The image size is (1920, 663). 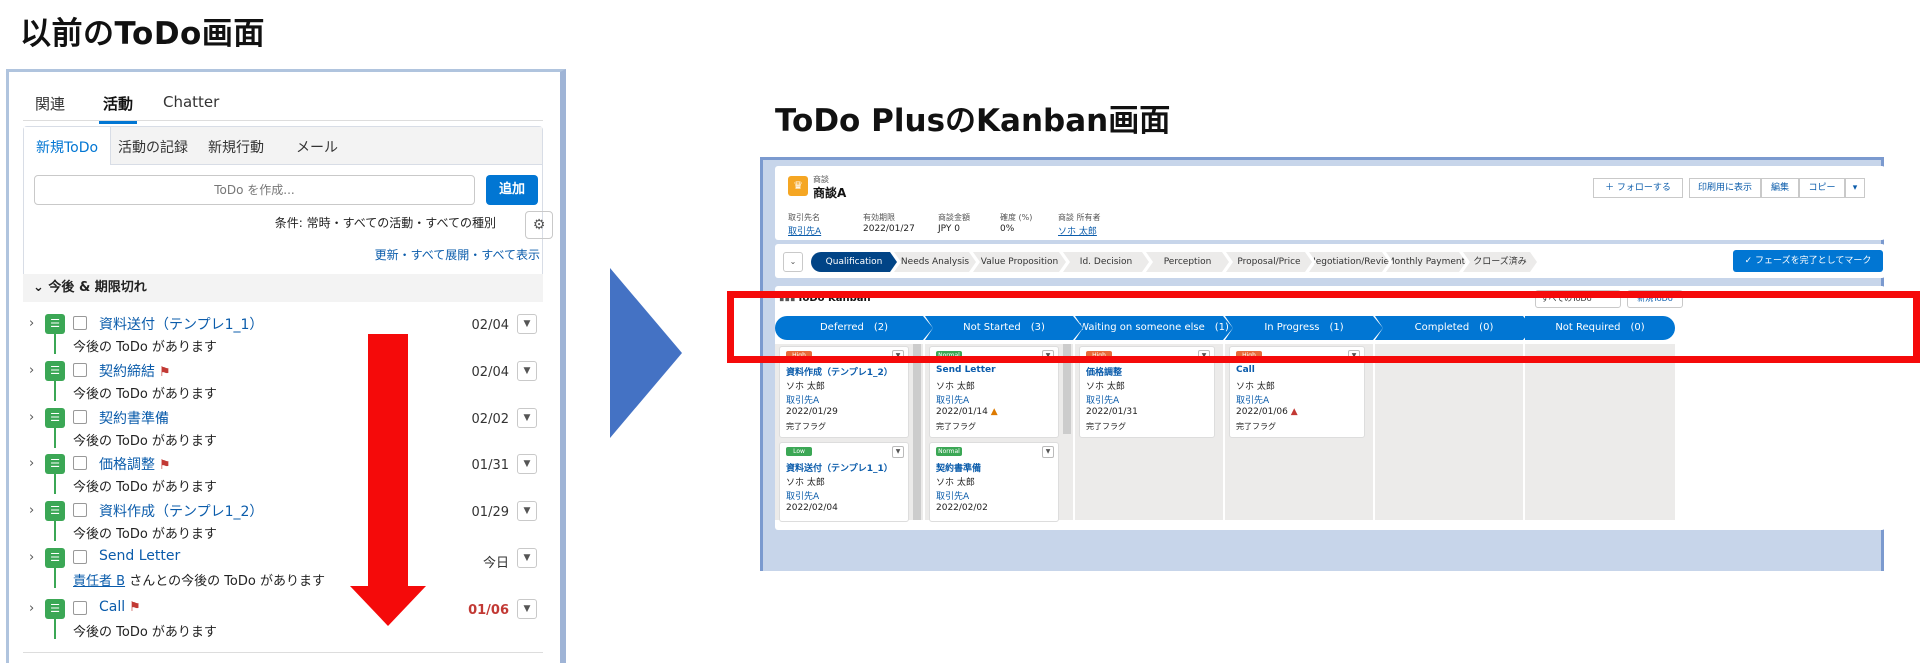 I want to click on task-name: Call ⚑, so click(x=120, y=607).